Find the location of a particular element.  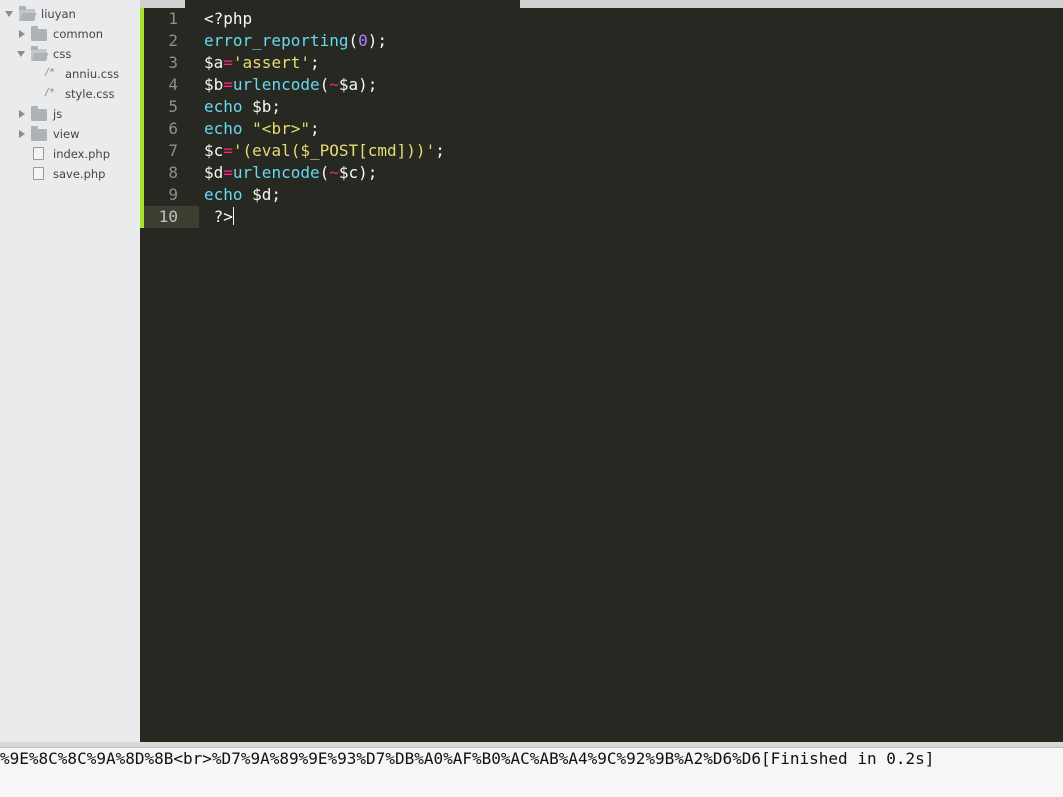

code-line: 9 echo $d; is located at coordinates (601, 195).